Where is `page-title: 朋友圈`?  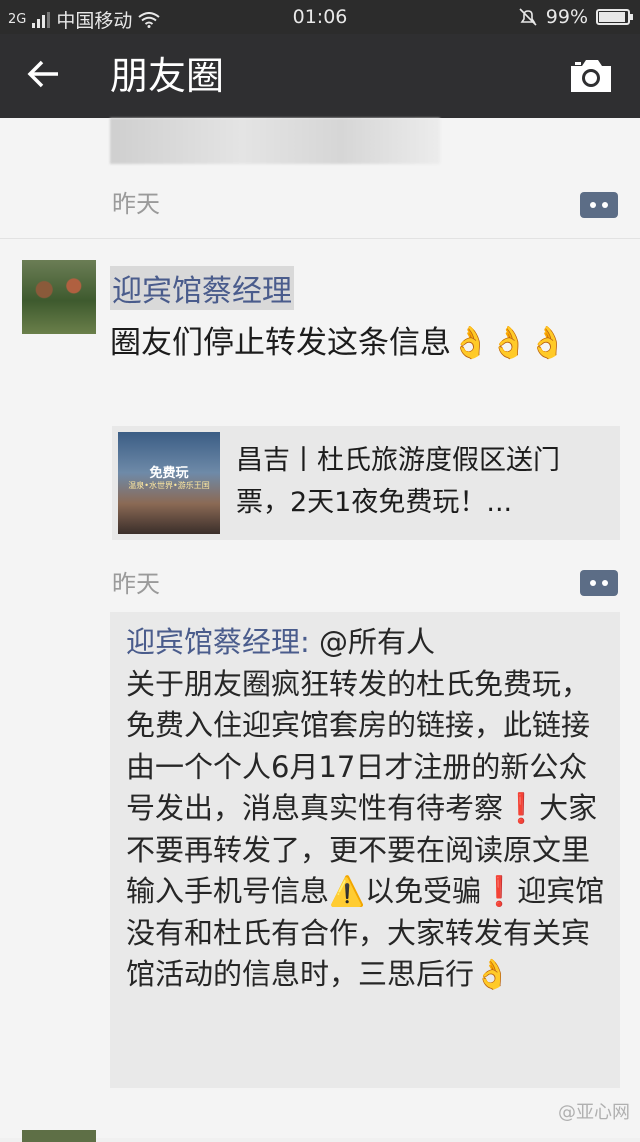
page-title: 朋友圈 is located at coordinates (167, 76).